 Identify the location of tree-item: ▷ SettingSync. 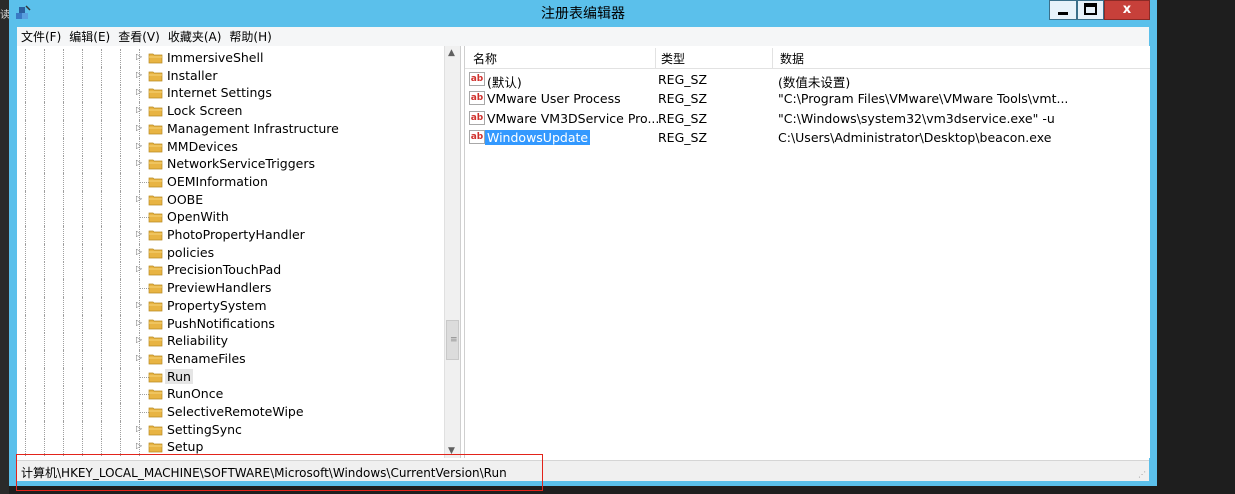
(232, 429).